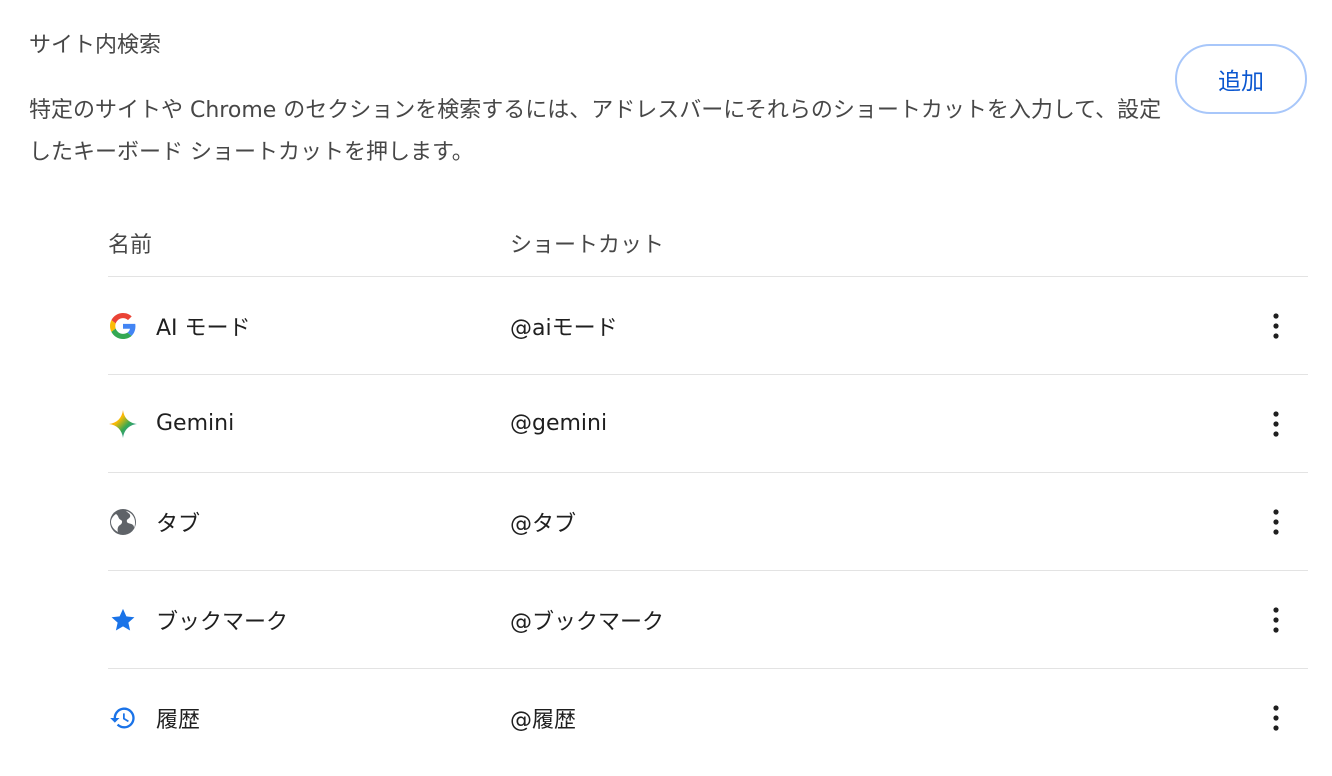 This screenshot has width=1332, height=776. What do you see at coordinates (222, 622) in the screenshot?
I see `row-name: ブックマーク` at bounding box center [222, 622].